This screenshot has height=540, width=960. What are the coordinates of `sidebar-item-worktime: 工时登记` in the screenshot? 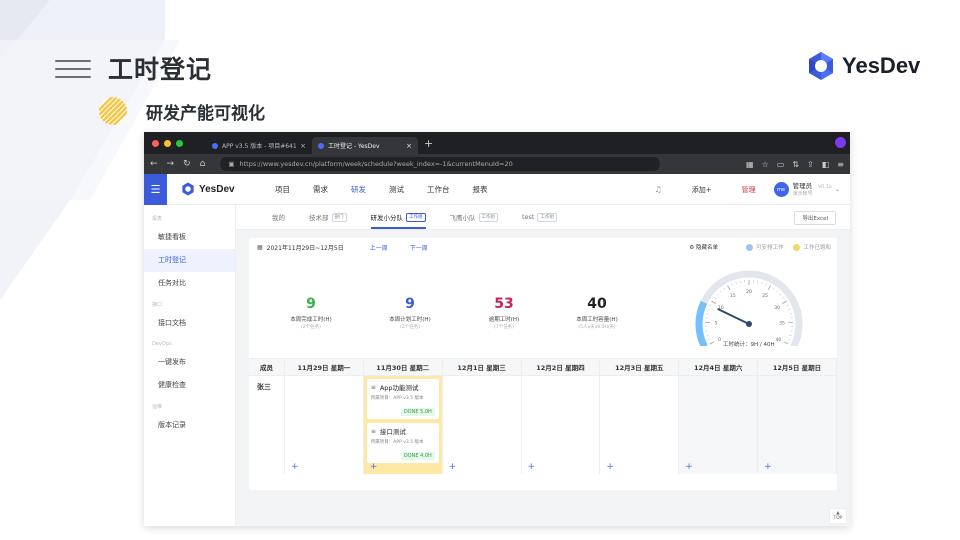 It's located at (189, 260).